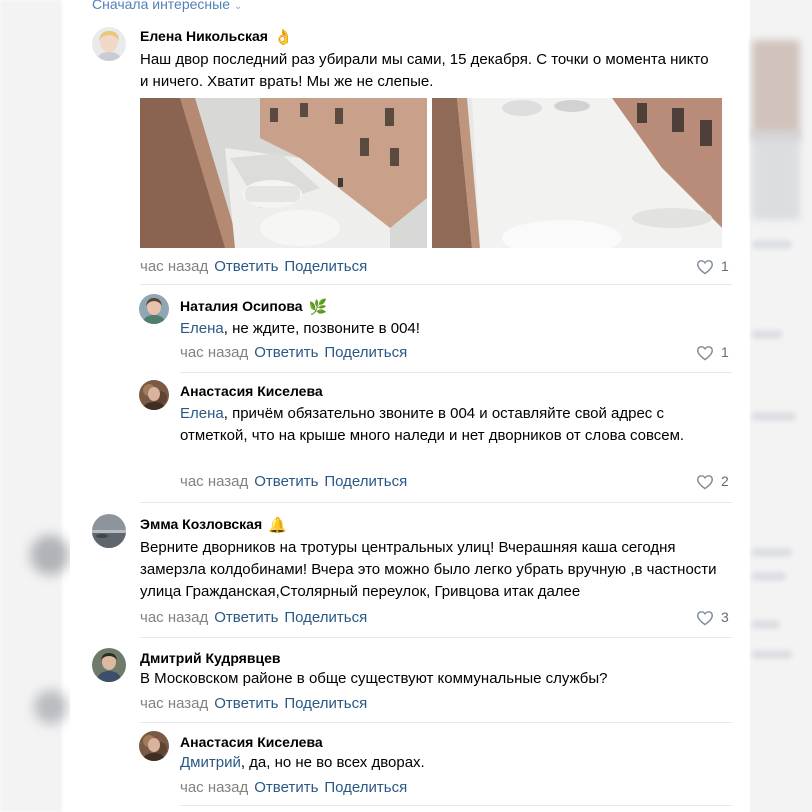 This screenshot has width=812, height=812. What do you see at coordinates (318, 307) in the screenshot?
I see `emoji-herb-icon: 🌿` at bounding box center [318, 307].